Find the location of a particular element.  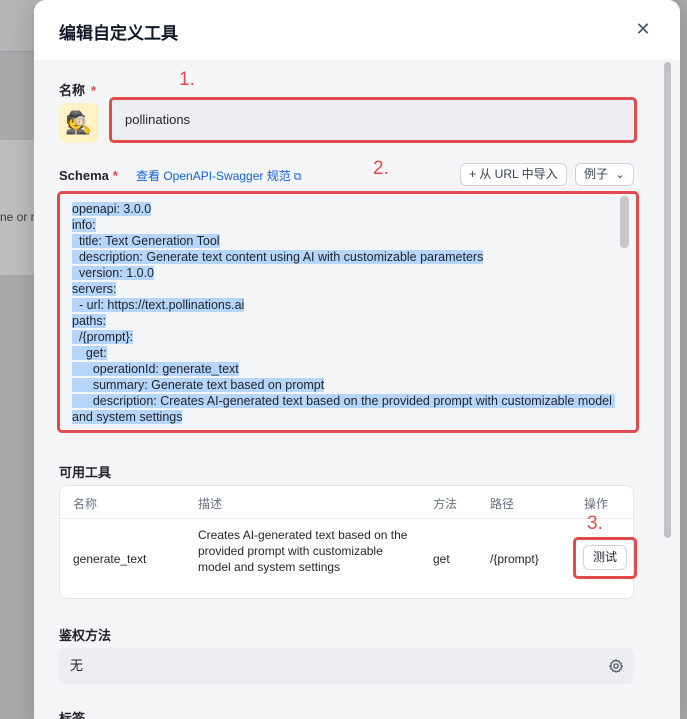

schema-code-line: summary: Generate text based on prompt is located at coordinates (198, 385).